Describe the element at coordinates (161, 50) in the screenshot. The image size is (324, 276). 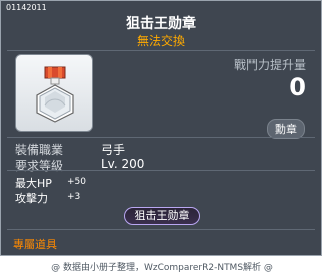
I see `top-divider` at that location.